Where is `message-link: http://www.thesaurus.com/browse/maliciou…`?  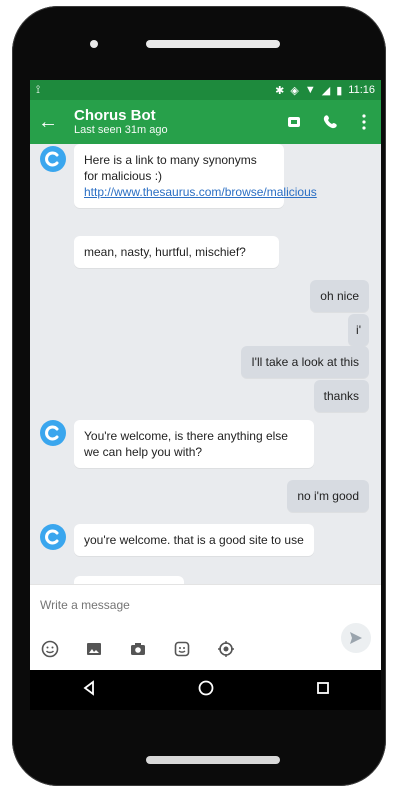
message-link: http://www.thesaurus.com/browse/maliciou… is located at coordinates (200, 192).